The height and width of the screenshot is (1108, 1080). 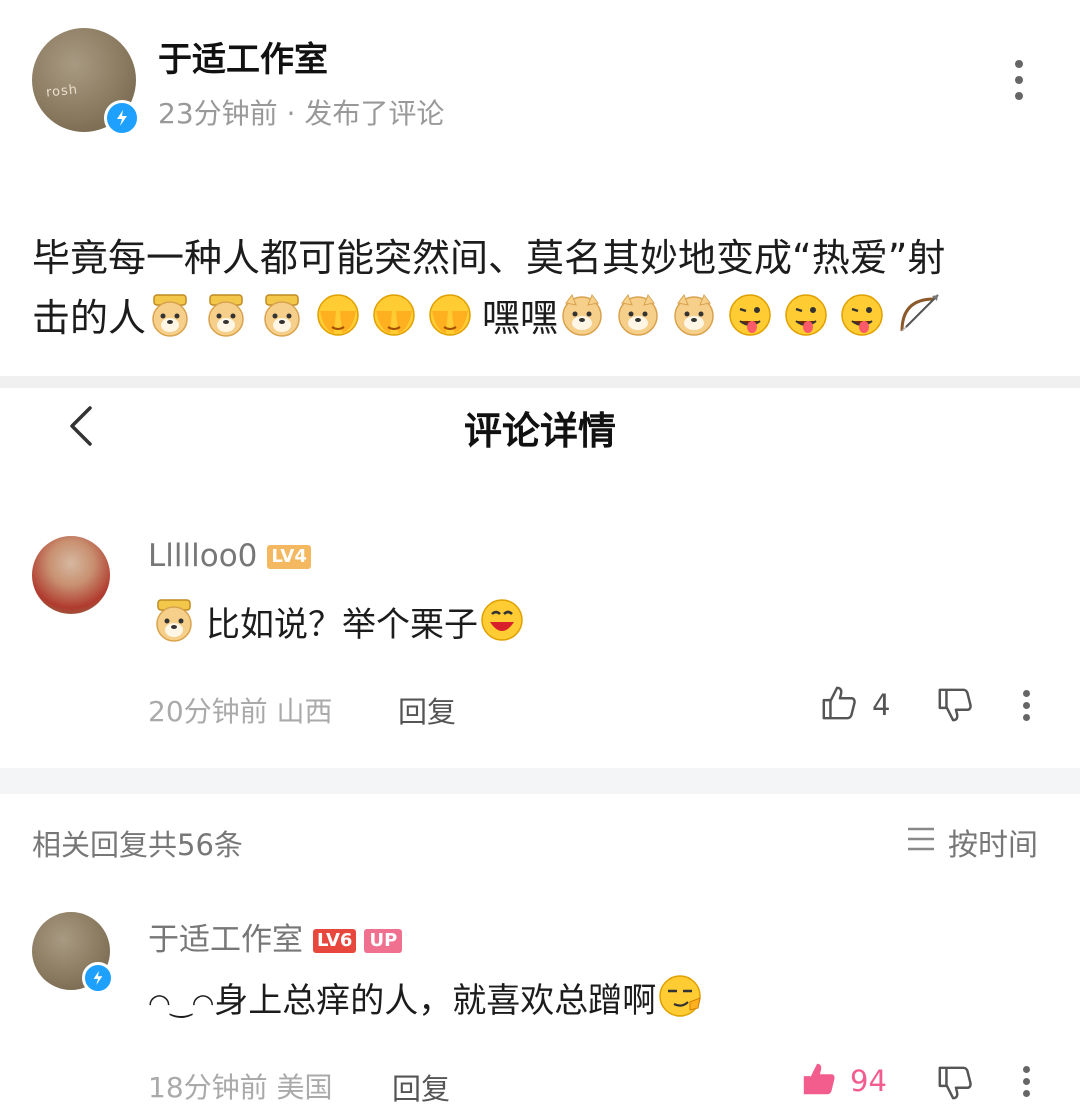 What do you see at coordinates (427, 710) in the screenshot?
I see `reply-button: 回复` at bounding box center [427, 710].